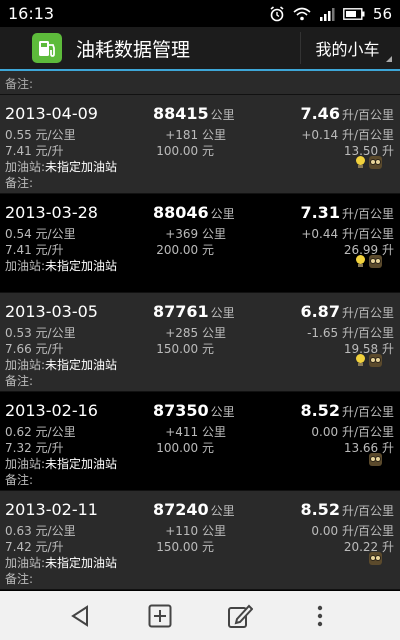  What do you see at coordinates (40, 234) in the screenshot?
I see `record-cost-per-km: 0.54 元/公里` at bounding box center [40, 234].